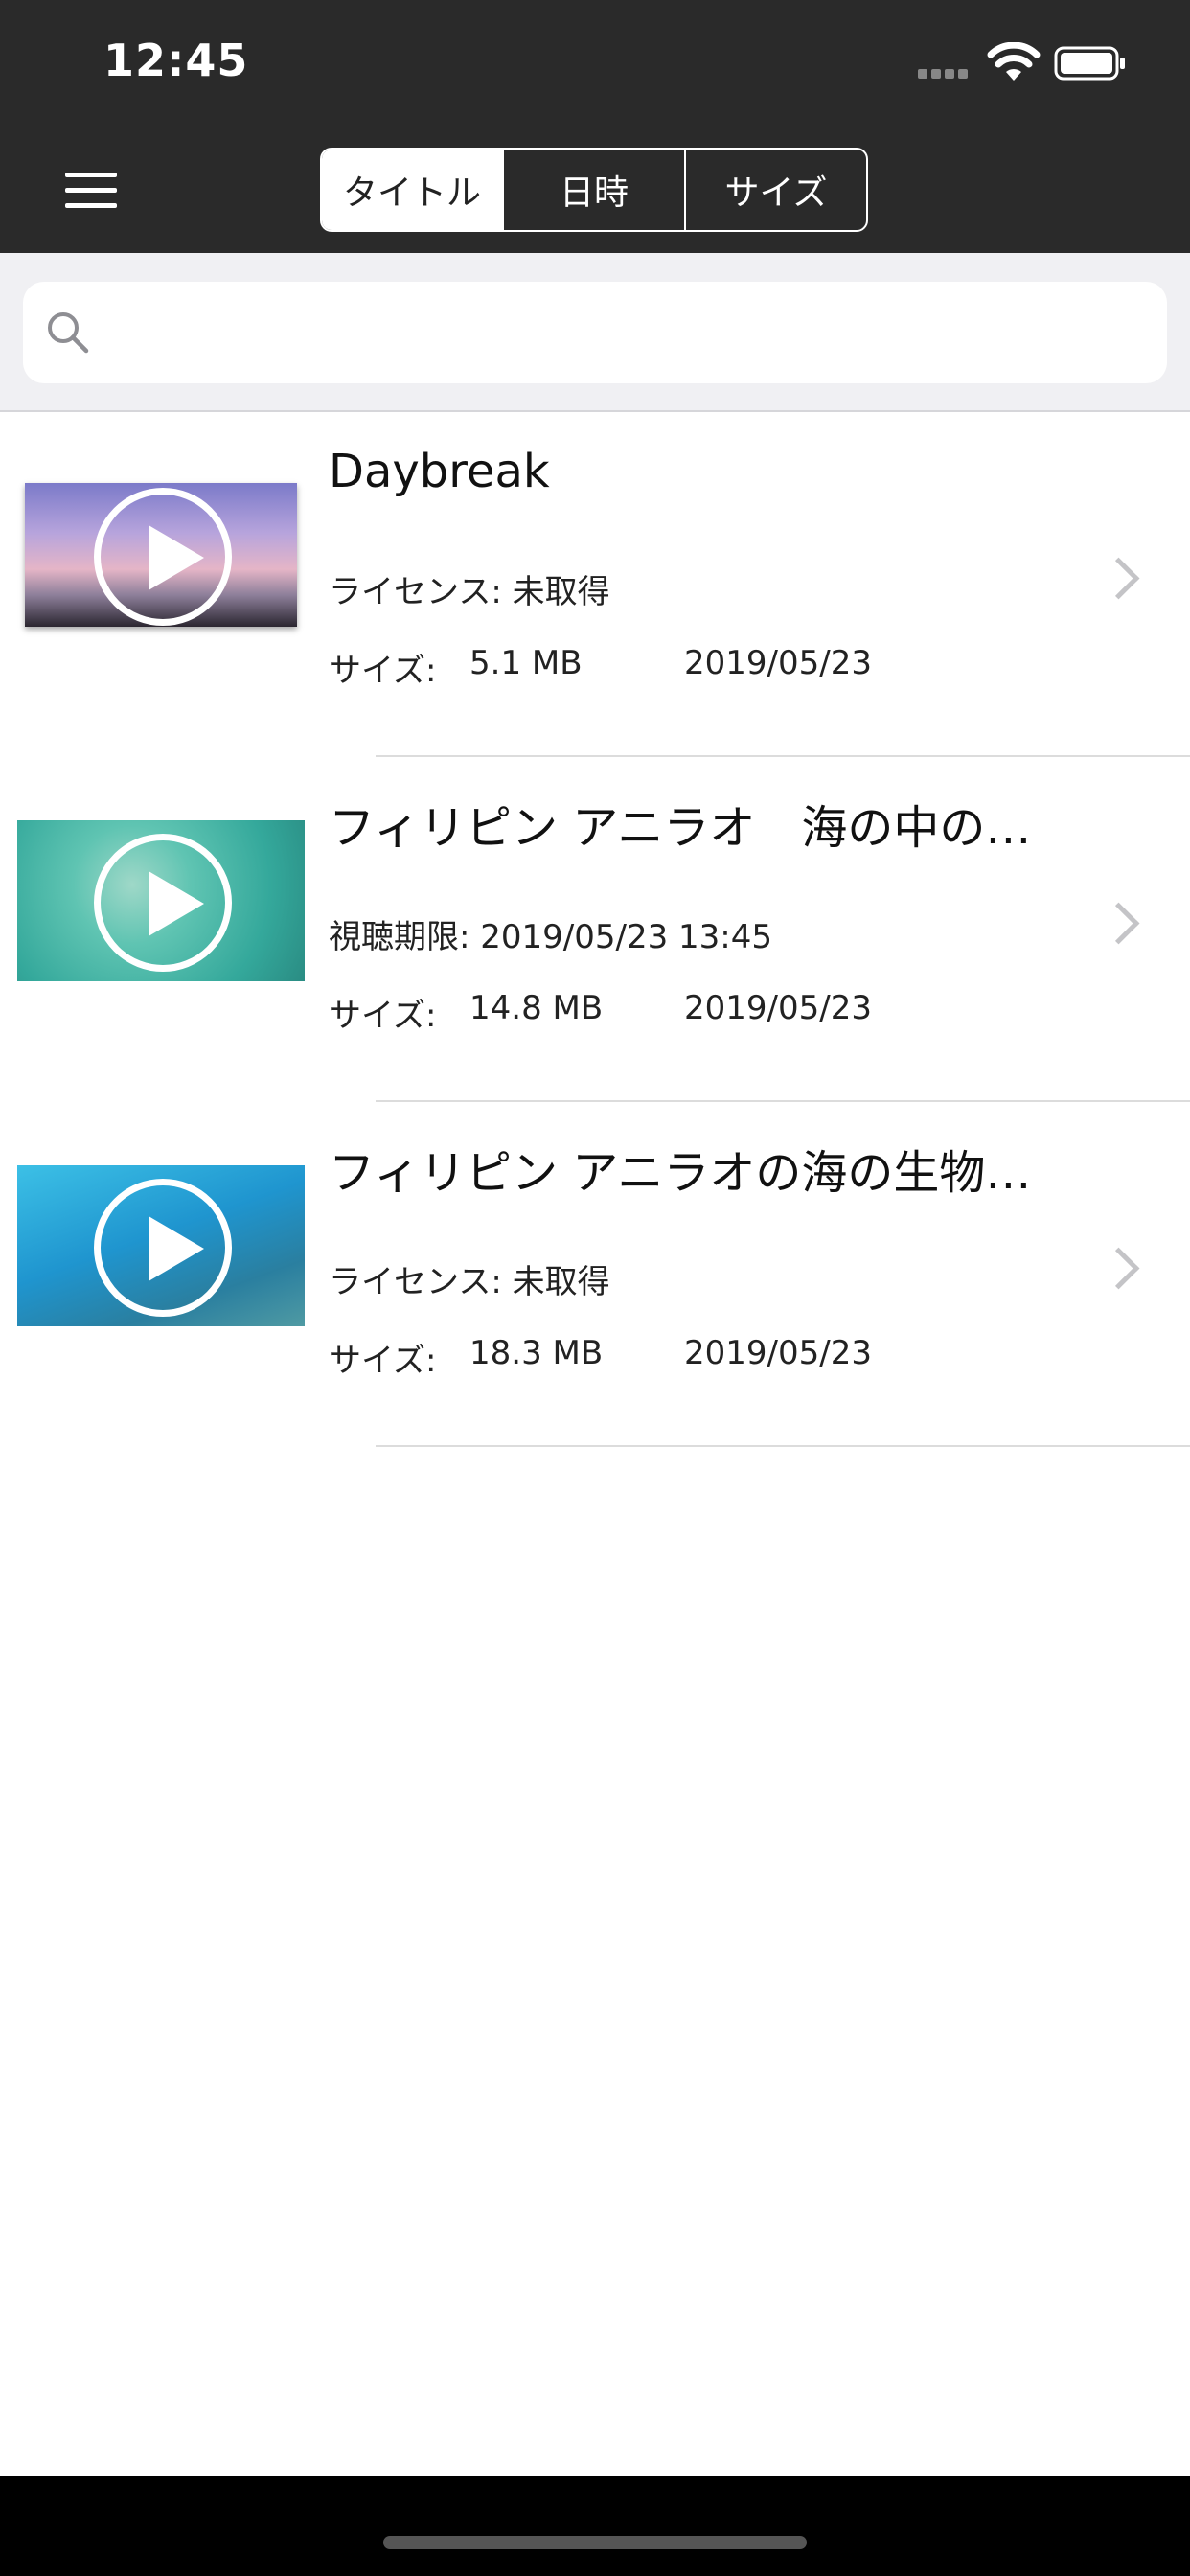 This screenshot has width=1190, height=2576. Describe the element at coordinates (537, 1008) in the screenshot. I see `file-size: 14.8 MB` at that location.